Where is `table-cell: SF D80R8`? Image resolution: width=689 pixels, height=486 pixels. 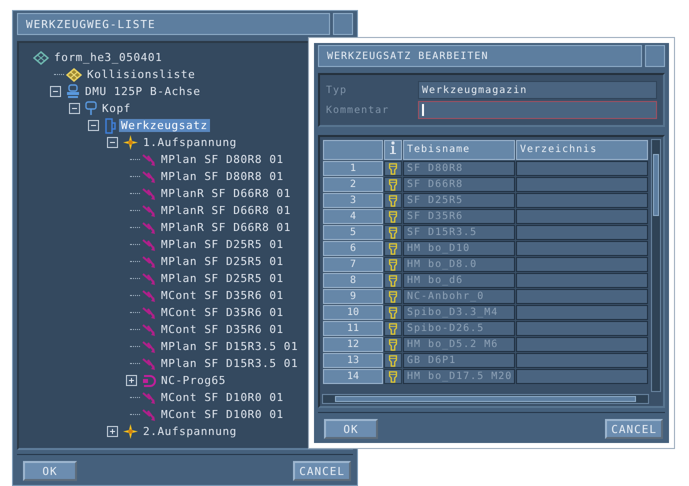
table-cell: SF D80R8 is located at coordinates (459, 168).